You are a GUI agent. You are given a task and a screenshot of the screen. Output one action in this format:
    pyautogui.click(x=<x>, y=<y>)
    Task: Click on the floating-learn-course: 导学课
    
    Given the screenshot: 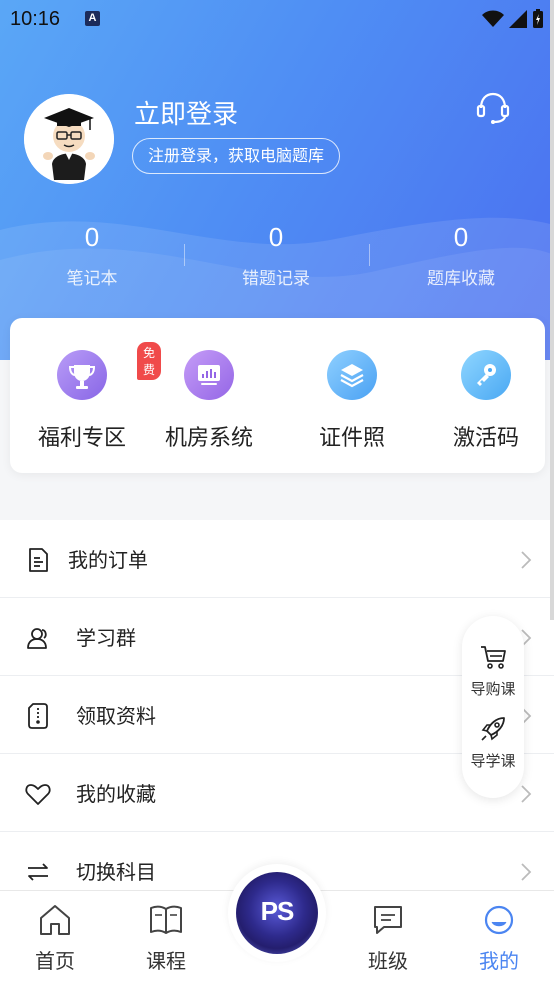 What is the action you would take?
    pyautogui.click(x=493, y=742)
    